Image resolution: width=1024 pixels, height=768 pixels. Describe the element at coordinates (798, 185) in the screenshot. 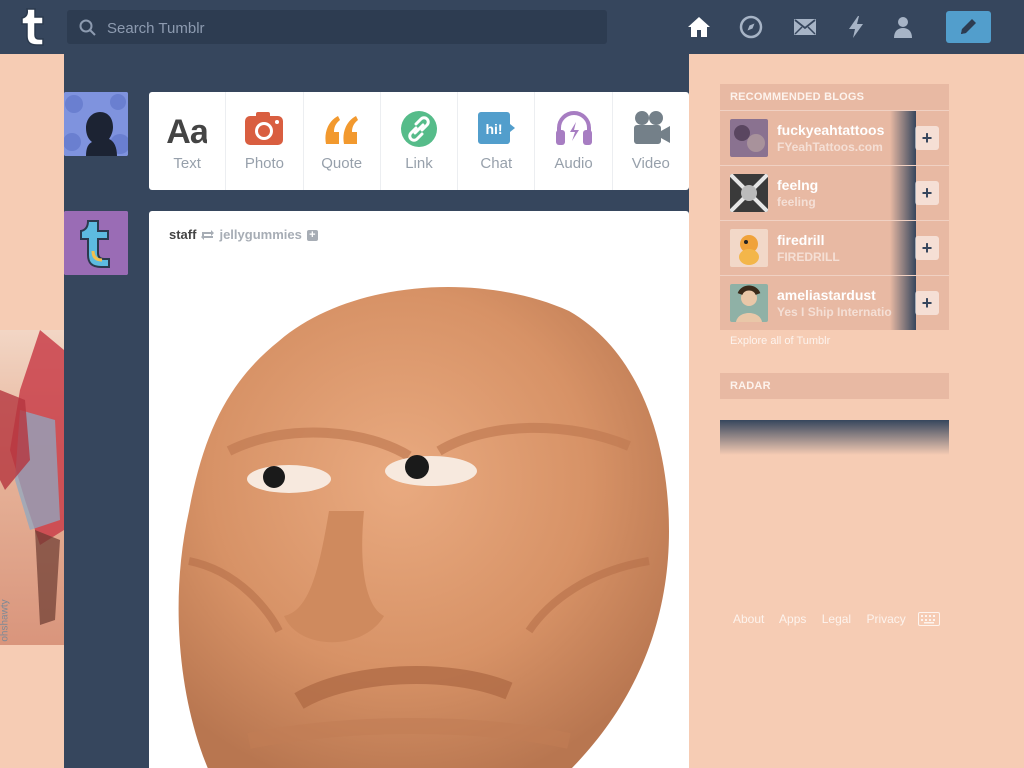

I see `blog-name: feelng` at that location.